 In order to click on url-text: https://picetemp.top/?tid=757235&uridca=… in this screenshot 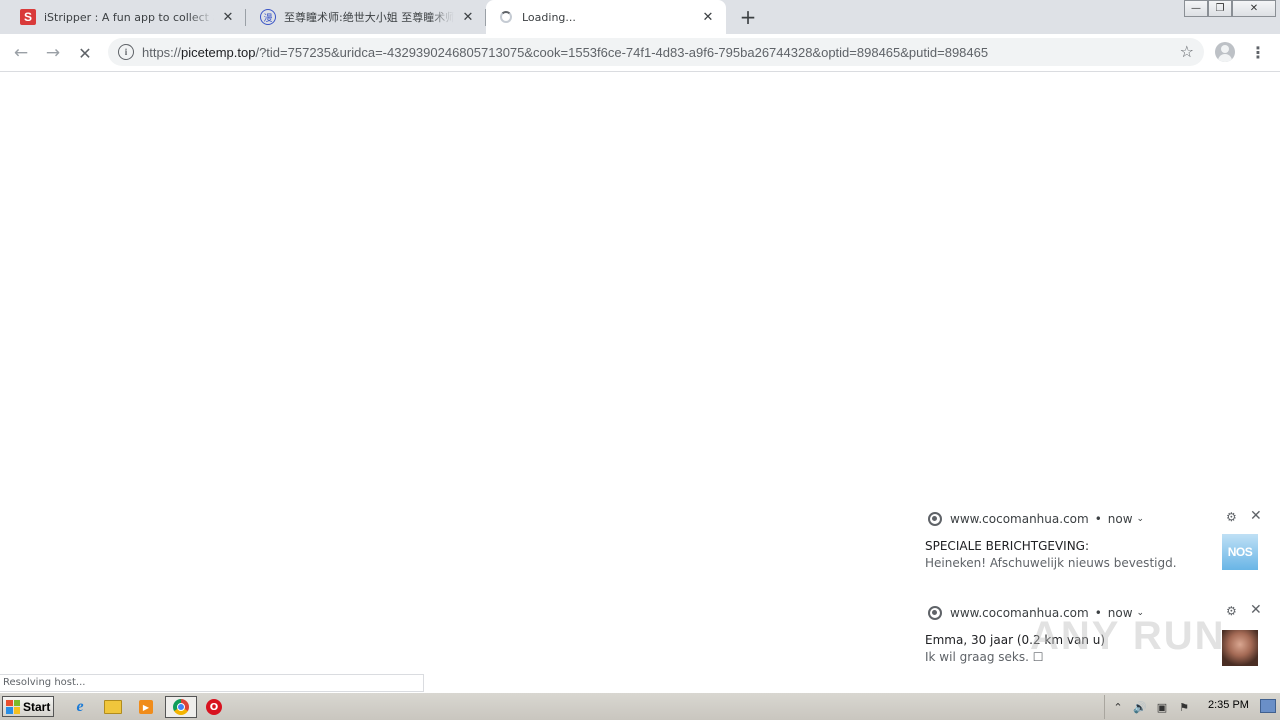, I will do `click(647, 52)`.